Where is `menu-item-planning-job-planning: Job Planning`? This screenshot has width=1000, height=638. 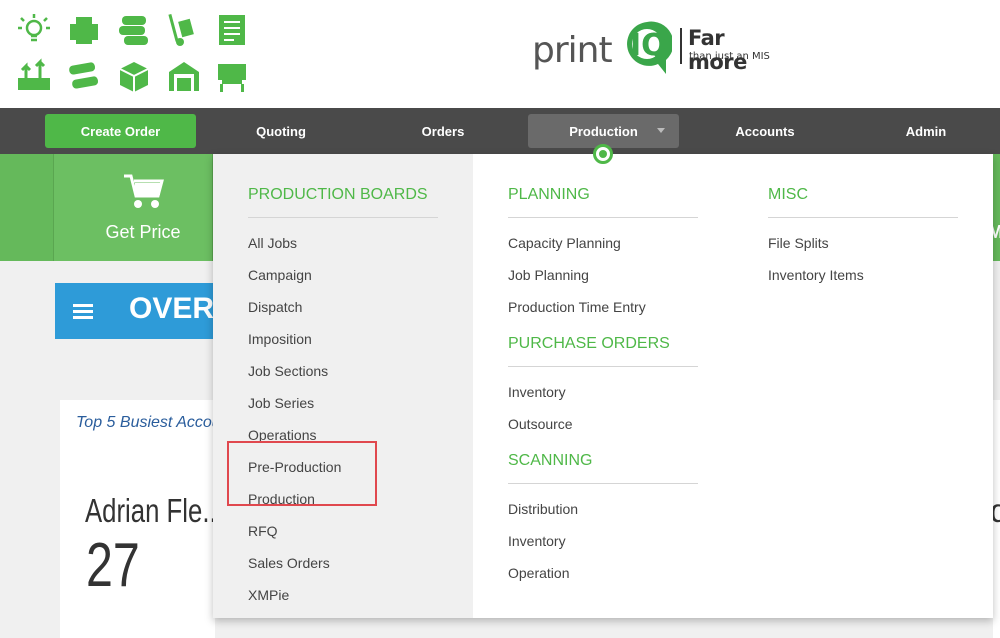
menu-item-planning-job-planning: Job Planning is located at coordinates (603, 275).